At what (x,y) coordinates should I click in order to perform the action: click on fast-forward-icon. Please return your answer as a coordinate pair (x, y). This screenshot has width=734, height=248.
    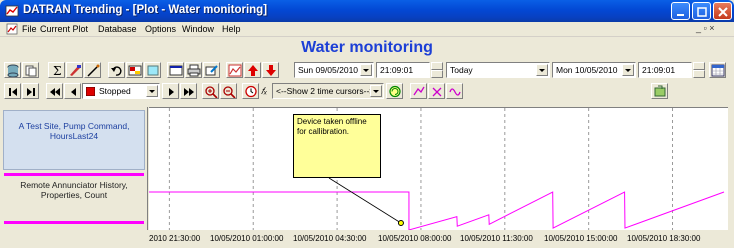
    Looking at the image, I should click on (188, 91).